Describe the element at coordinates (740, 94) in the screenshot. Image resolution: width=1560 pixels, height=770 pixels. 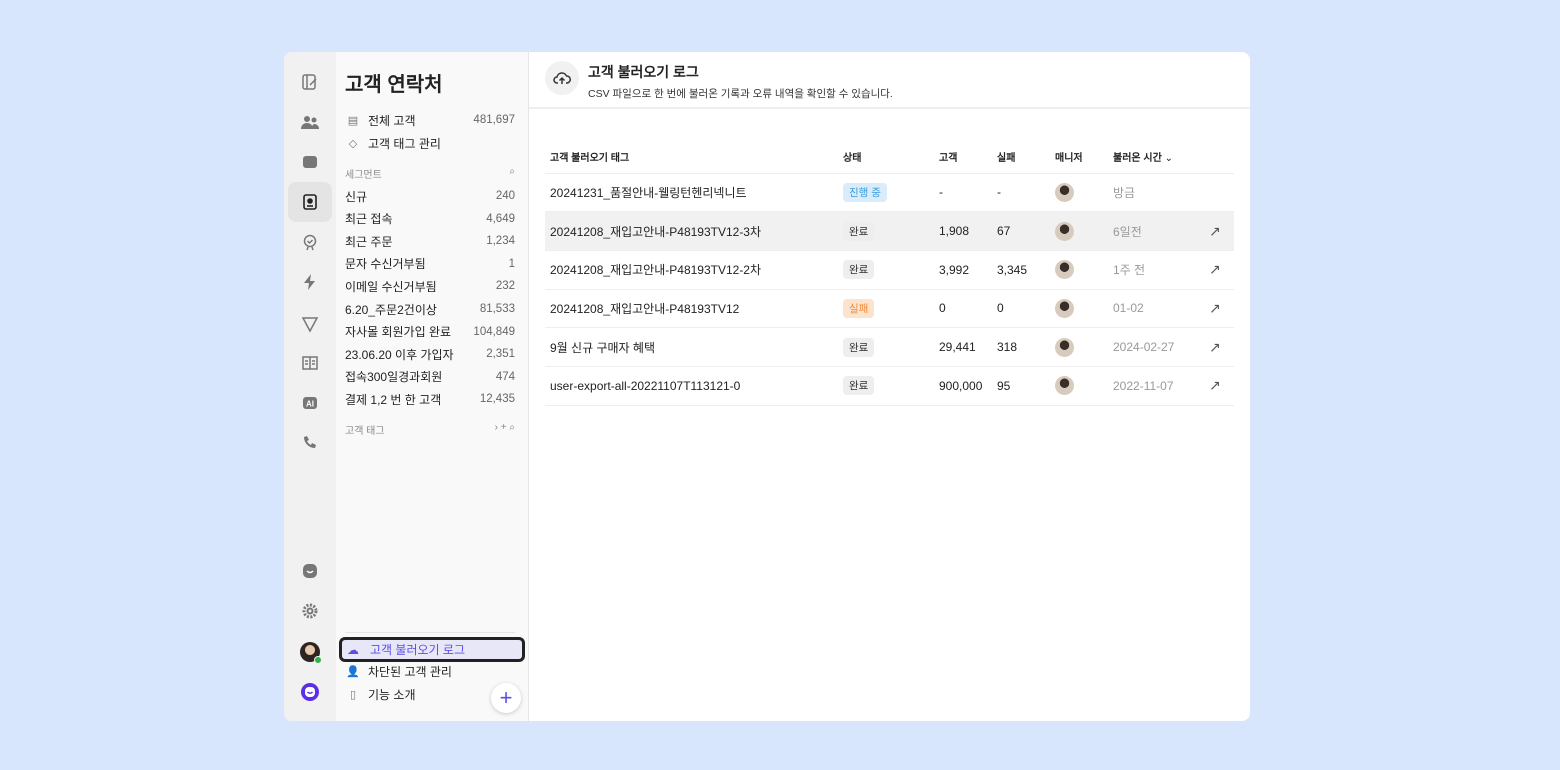
I see `page-subtitle: CSV 파일으로 한 번에 불러온 기록과 오류 내역을 확인할 수 있습니다.` at that location.